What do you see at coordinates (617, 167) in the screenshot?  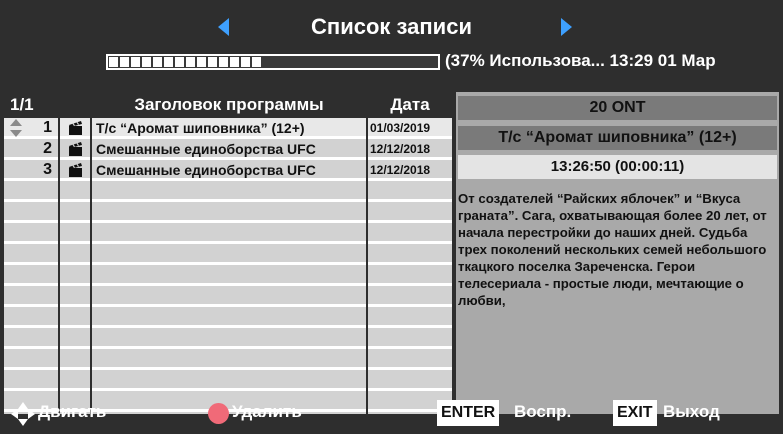 I see `detail-time: 13:26:50 (00:00:11)` at bounding box center [617, 167].